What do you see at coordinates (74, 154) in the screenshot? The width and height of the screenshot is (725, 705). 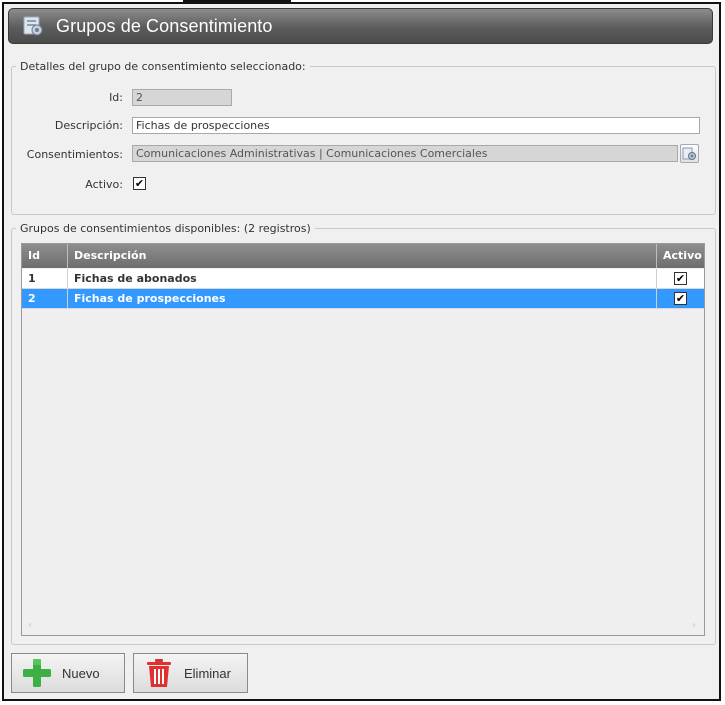 I see `consentimientos-label: Consentimientos:` at bounding box center [74, 154].